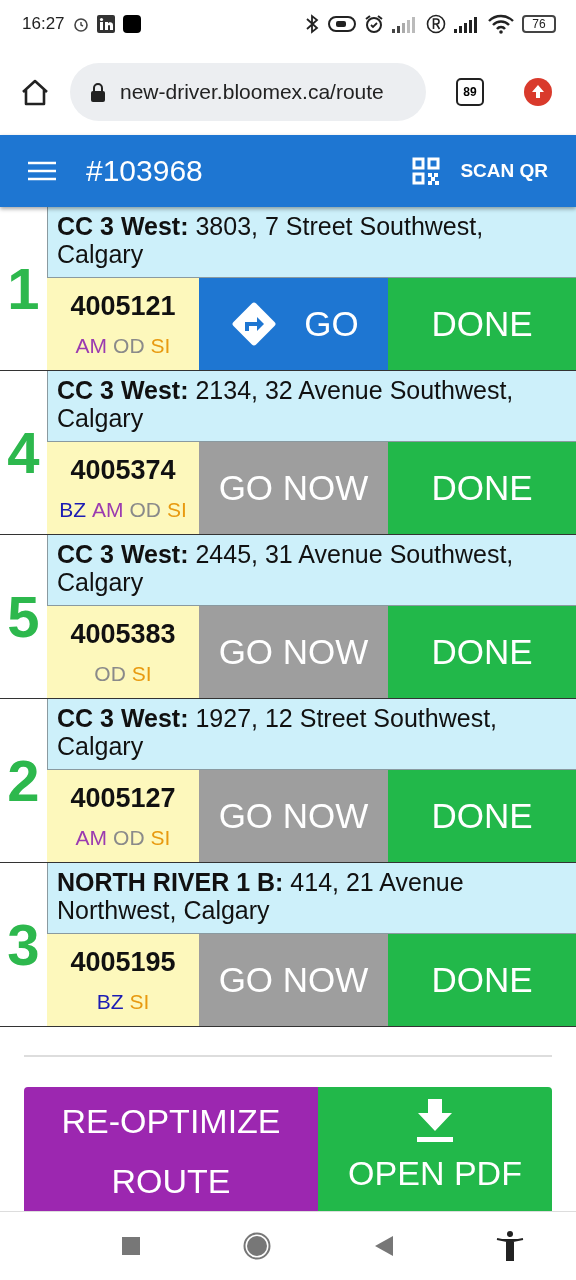  I want to click on address-bar: new-driver.bloomex.ca/route, so click(248, 91).